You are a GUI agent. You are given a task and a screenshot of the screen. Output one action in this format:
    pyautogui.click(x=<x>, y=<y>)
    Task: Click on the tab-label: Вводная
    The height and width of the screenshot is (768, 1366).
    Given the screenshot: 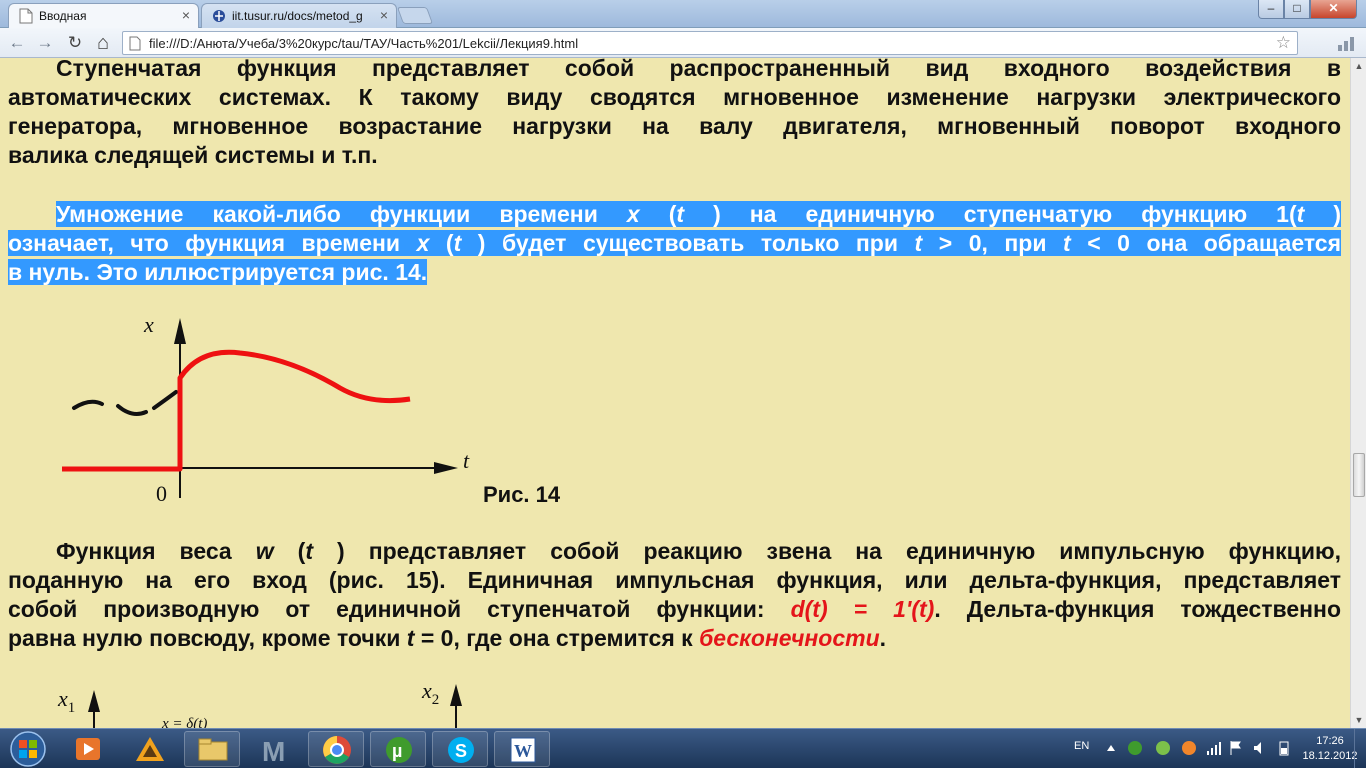 What is the action you would take?
    pyautogui.click(x=63, y=16)
    